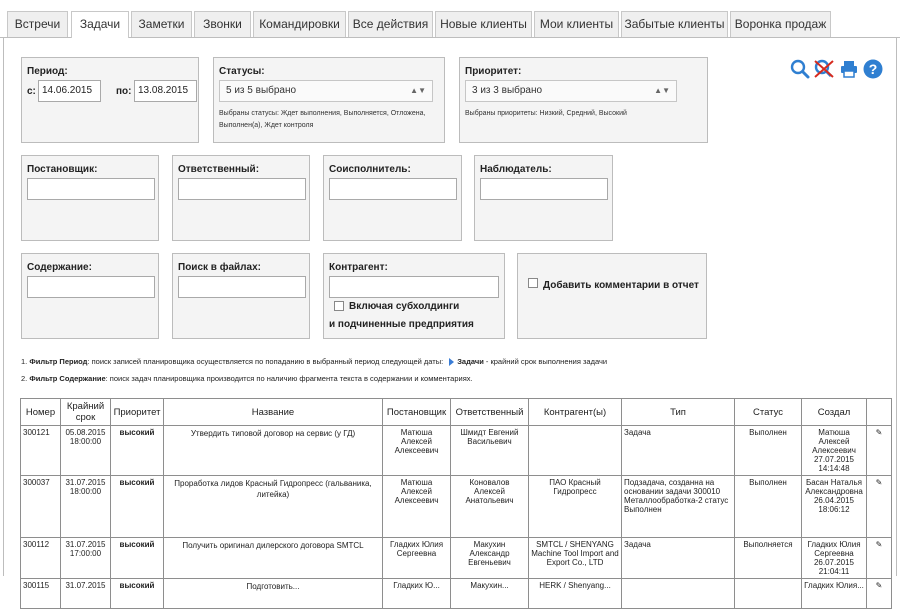 The height and width of the screenshot is (609, 900). I want to click on frame-right-border, so click(896, 306).